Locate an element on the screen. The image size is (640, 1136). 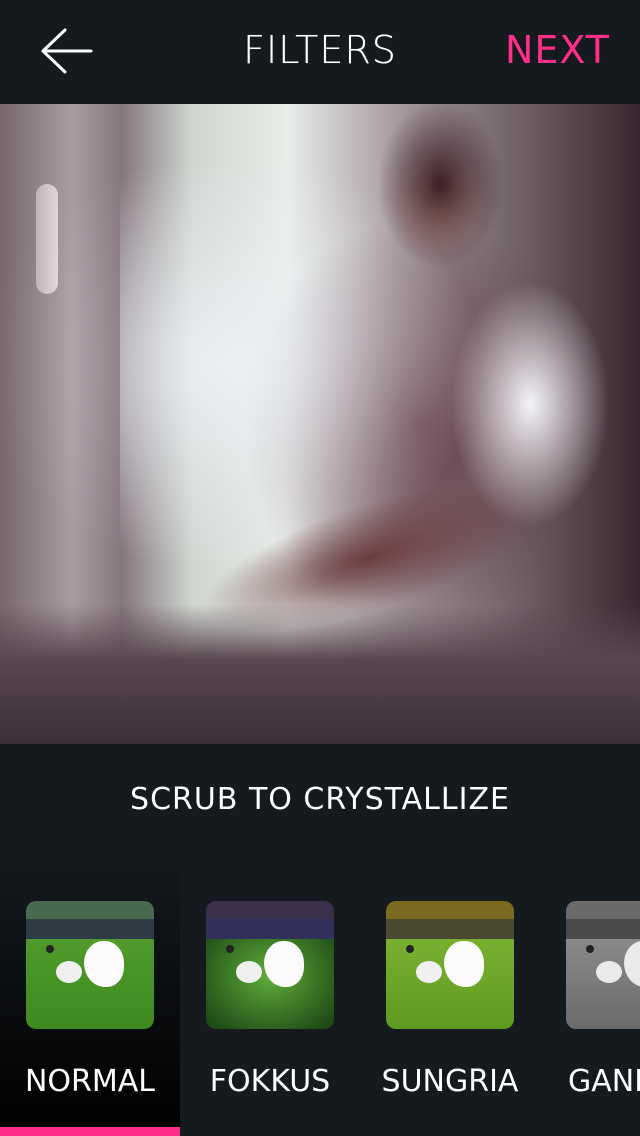
photo-blanket is located at coordinates (320, 674).